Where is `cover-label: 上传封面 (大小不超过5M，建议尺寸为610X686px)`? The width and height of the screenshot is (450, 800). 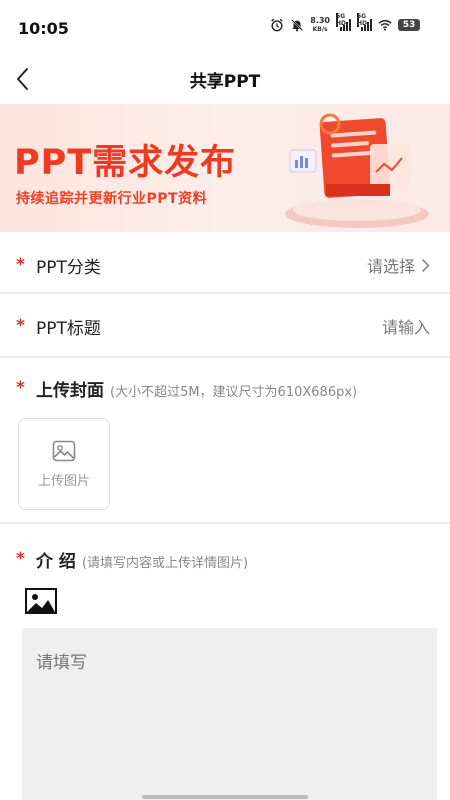 cover-label: 上传封面 (大小不超过5M，建议尺寸为610X686px) is located at coordinates (196, 388).